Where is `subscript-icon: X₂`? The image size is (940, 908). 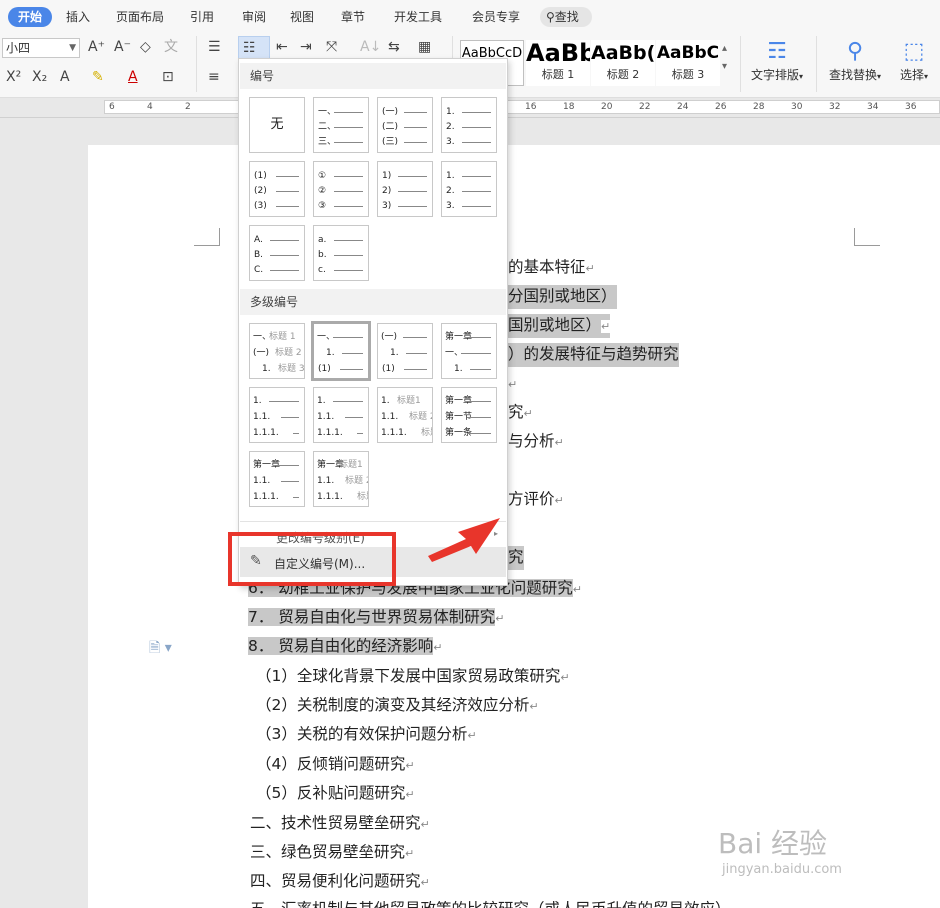
subscript-icon: X₂ is located at coordinates (39, 77).